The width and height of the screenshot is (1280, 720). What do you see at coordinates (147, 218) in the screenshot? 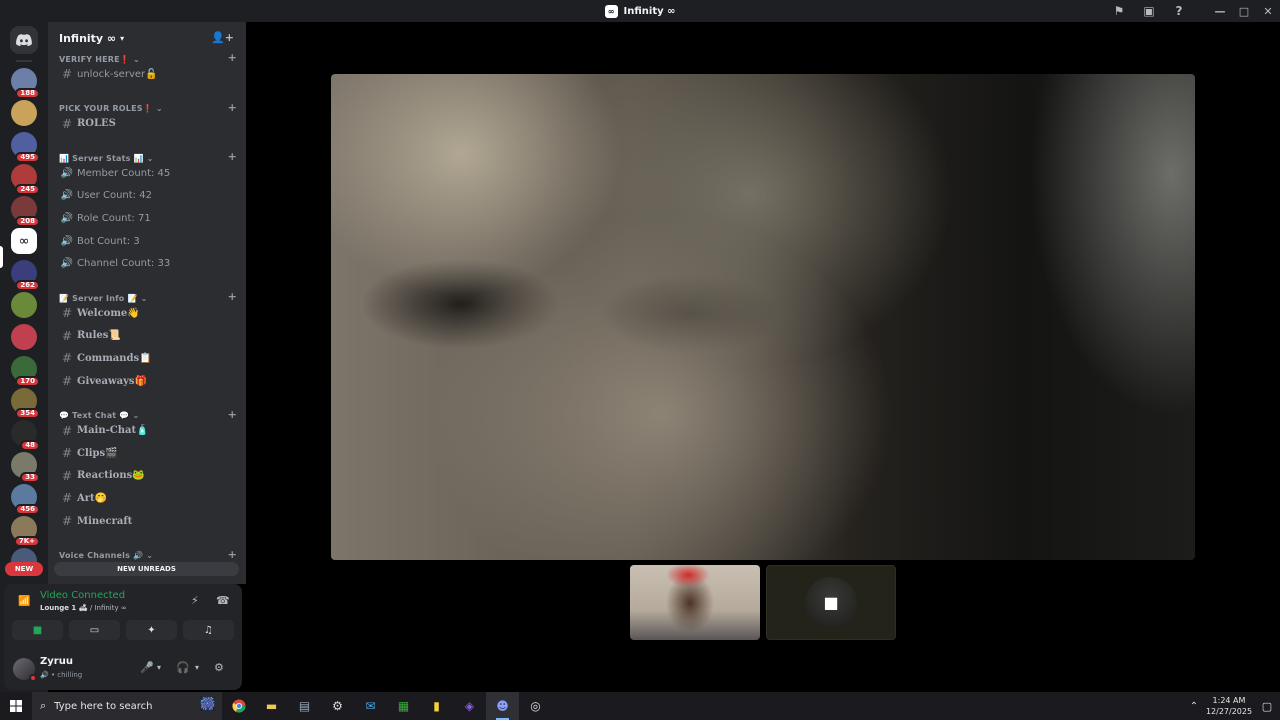
I see `voice-channel-item: 🔊 Role Count: 71` at bounding box center [147, 218].